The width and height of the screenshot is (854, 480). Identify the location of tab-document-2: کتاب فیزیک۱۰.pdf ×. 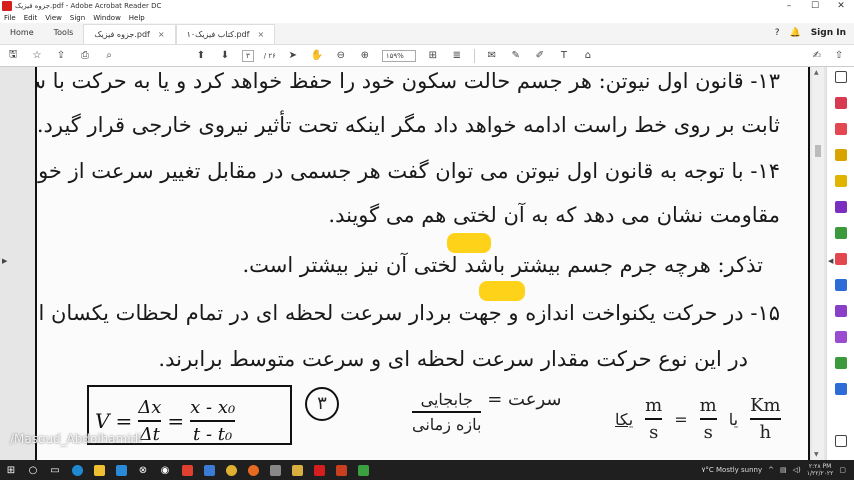
(225, 35).